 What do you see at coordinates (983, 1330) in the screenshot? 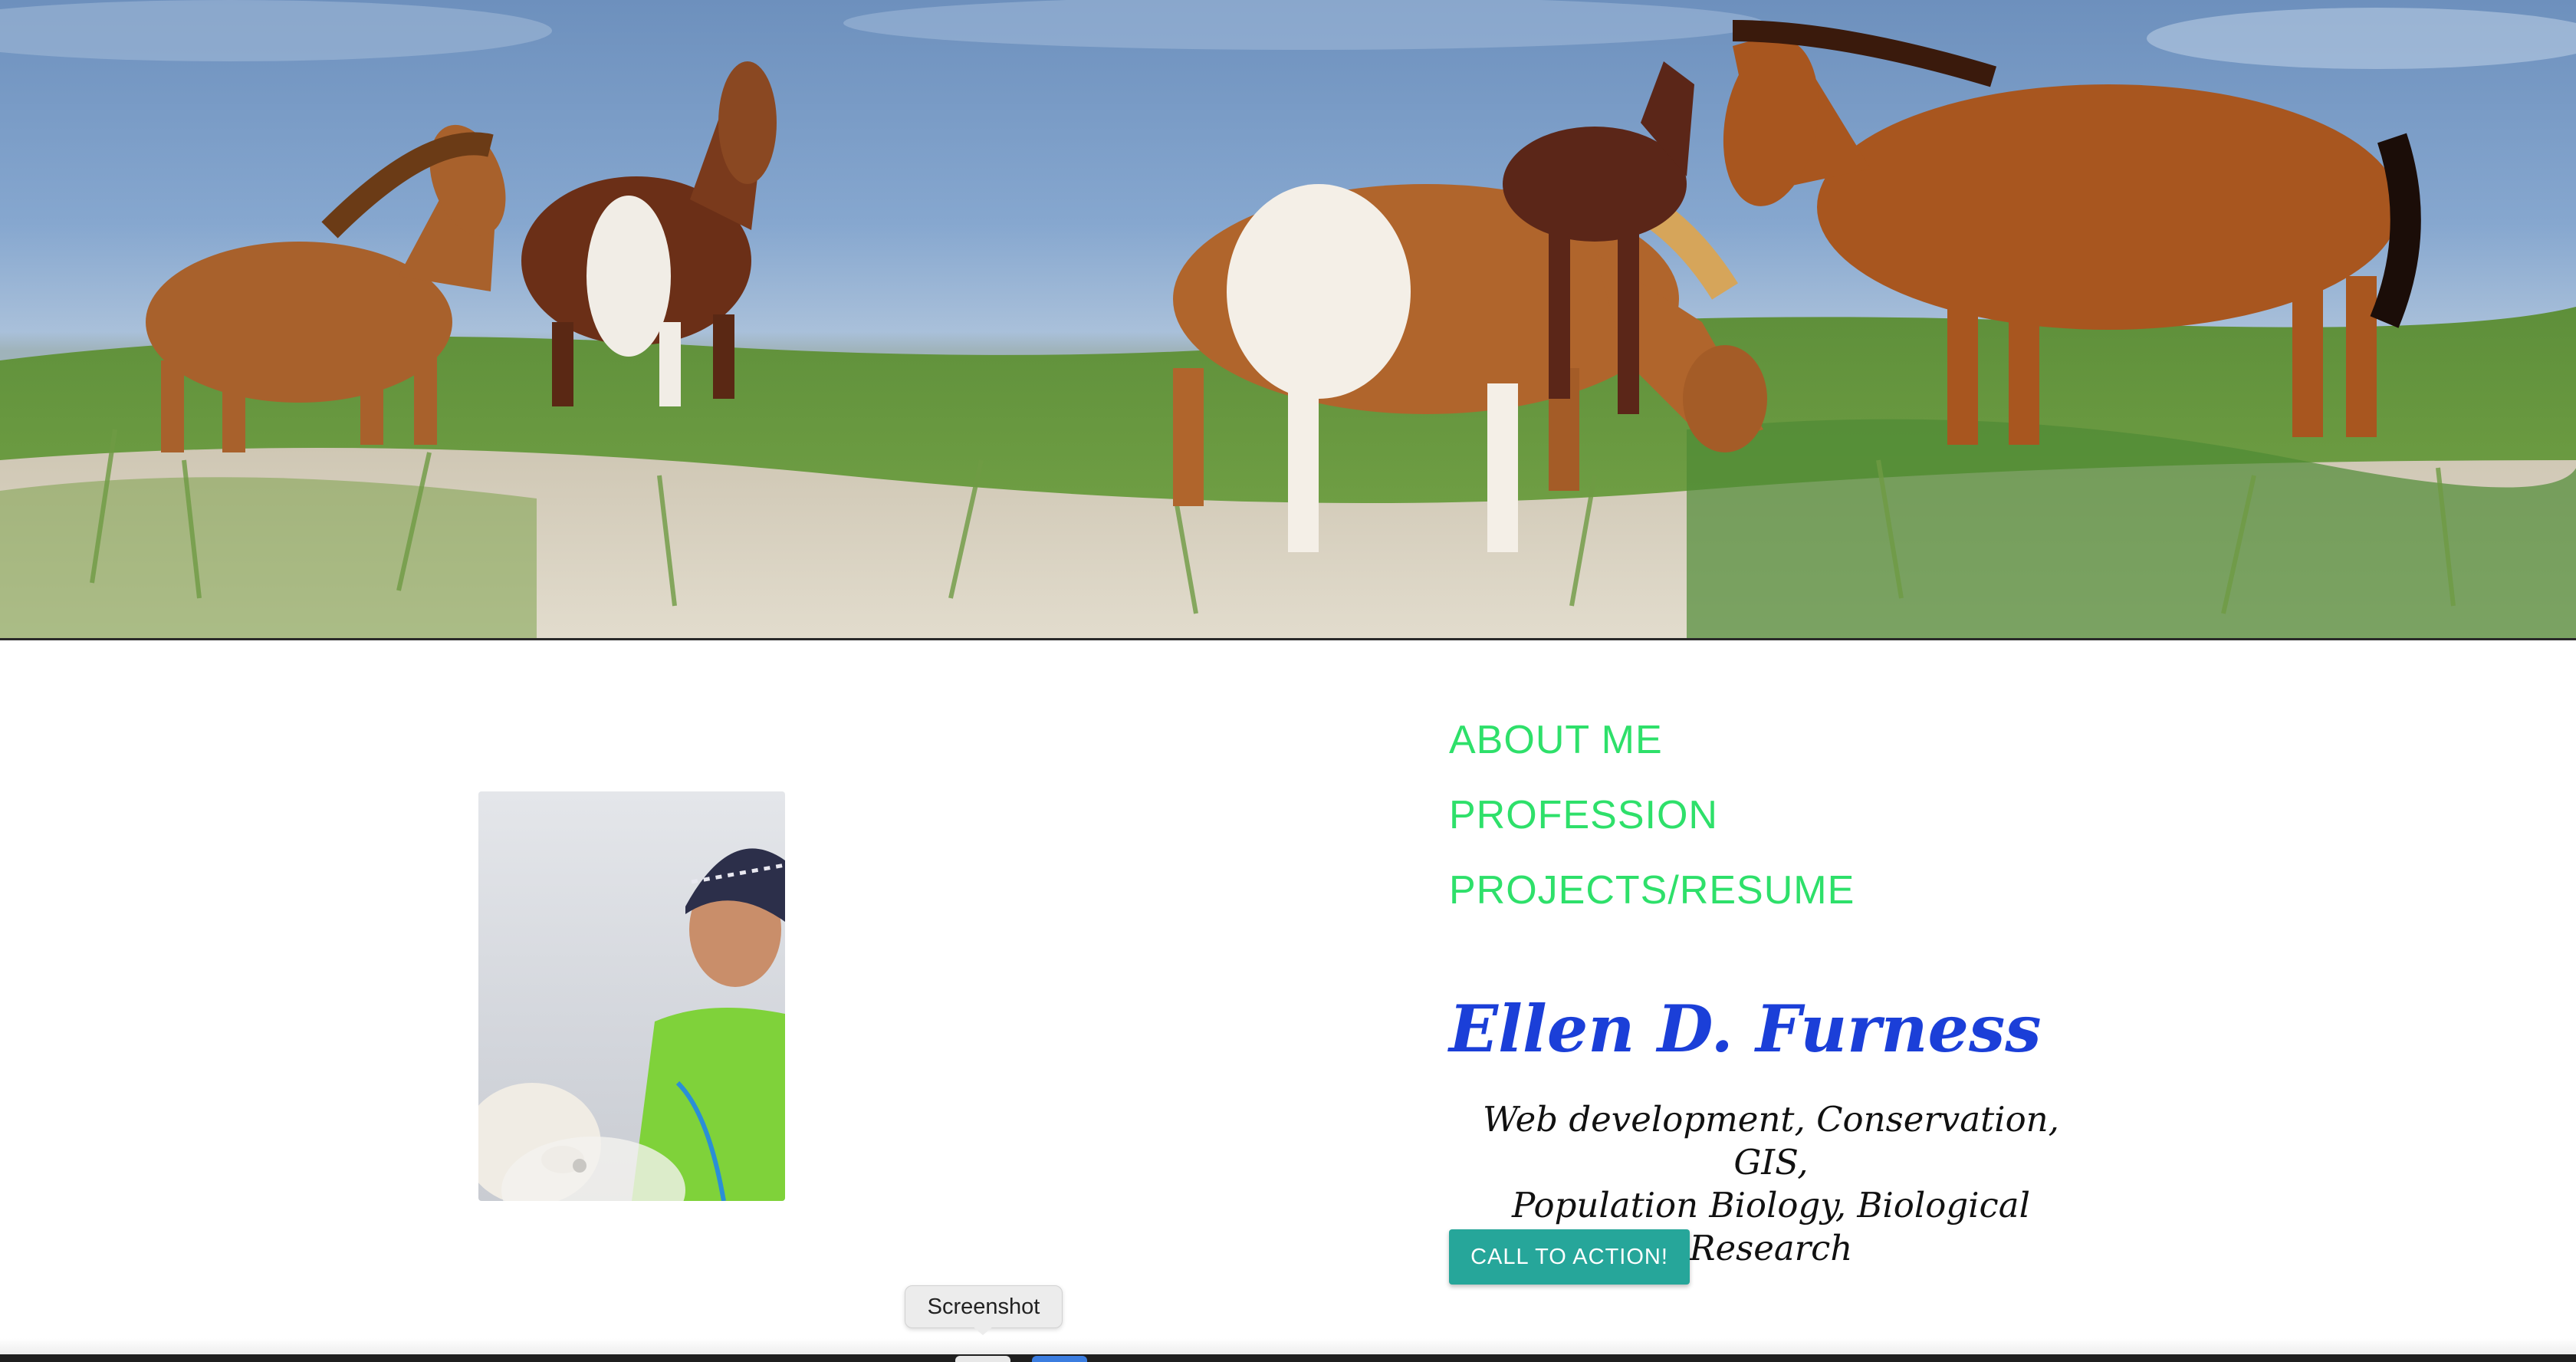
I see `tooltip-arrow` at bounding box center [983, 1330].